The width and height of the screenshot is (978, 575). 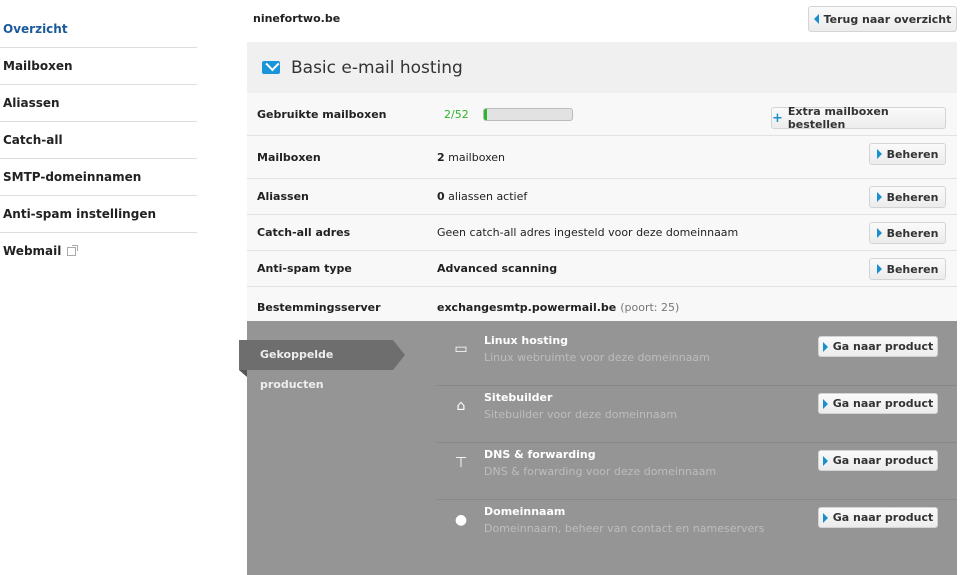 What do you see at coordinates (602, 157) in the screenshot?
I see `table-row: Mailboxen 2 mailboxen Beheren` at bounding box center [602, 157].